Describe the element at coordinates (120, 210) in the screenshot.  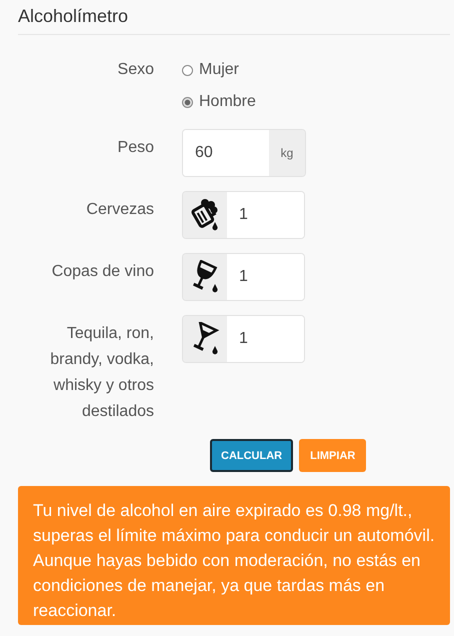
I see `field-label: Cervezas` at that location.